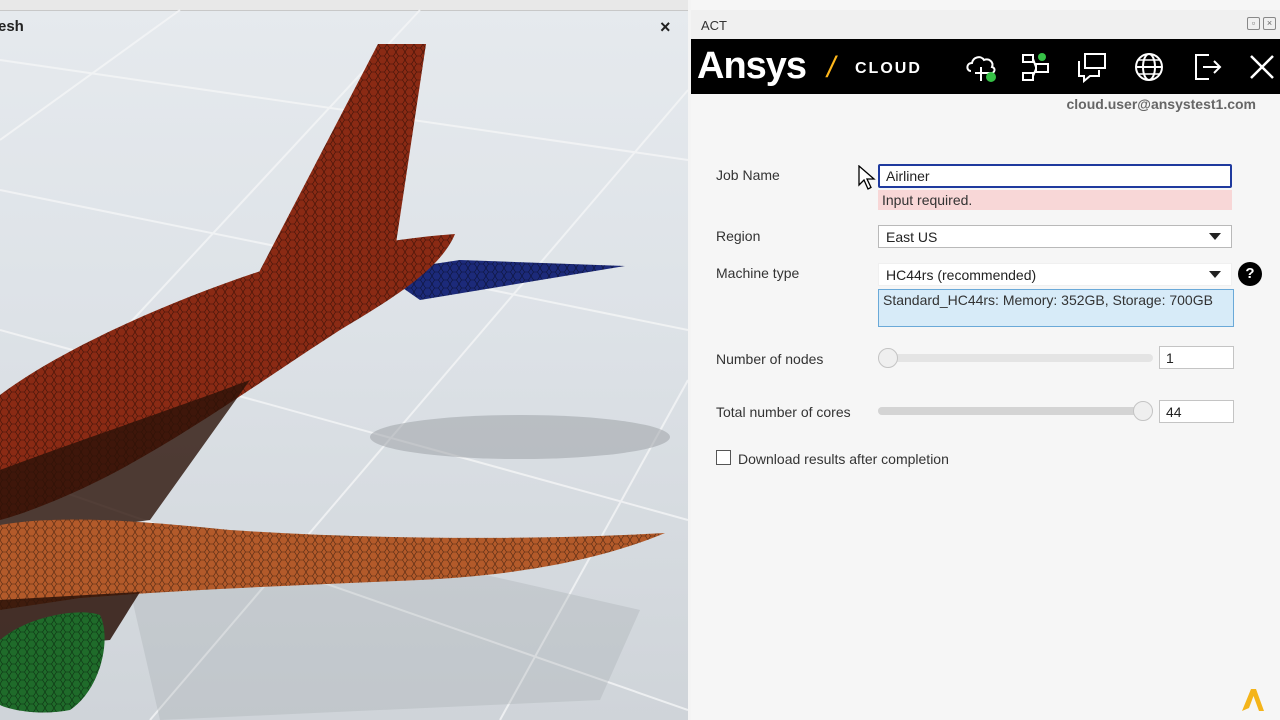 This screenshot has height=720, width=1280. Describe the element at coordinates (1015, 358) in the screenshot. I see `nodes-slider-track` at that location.